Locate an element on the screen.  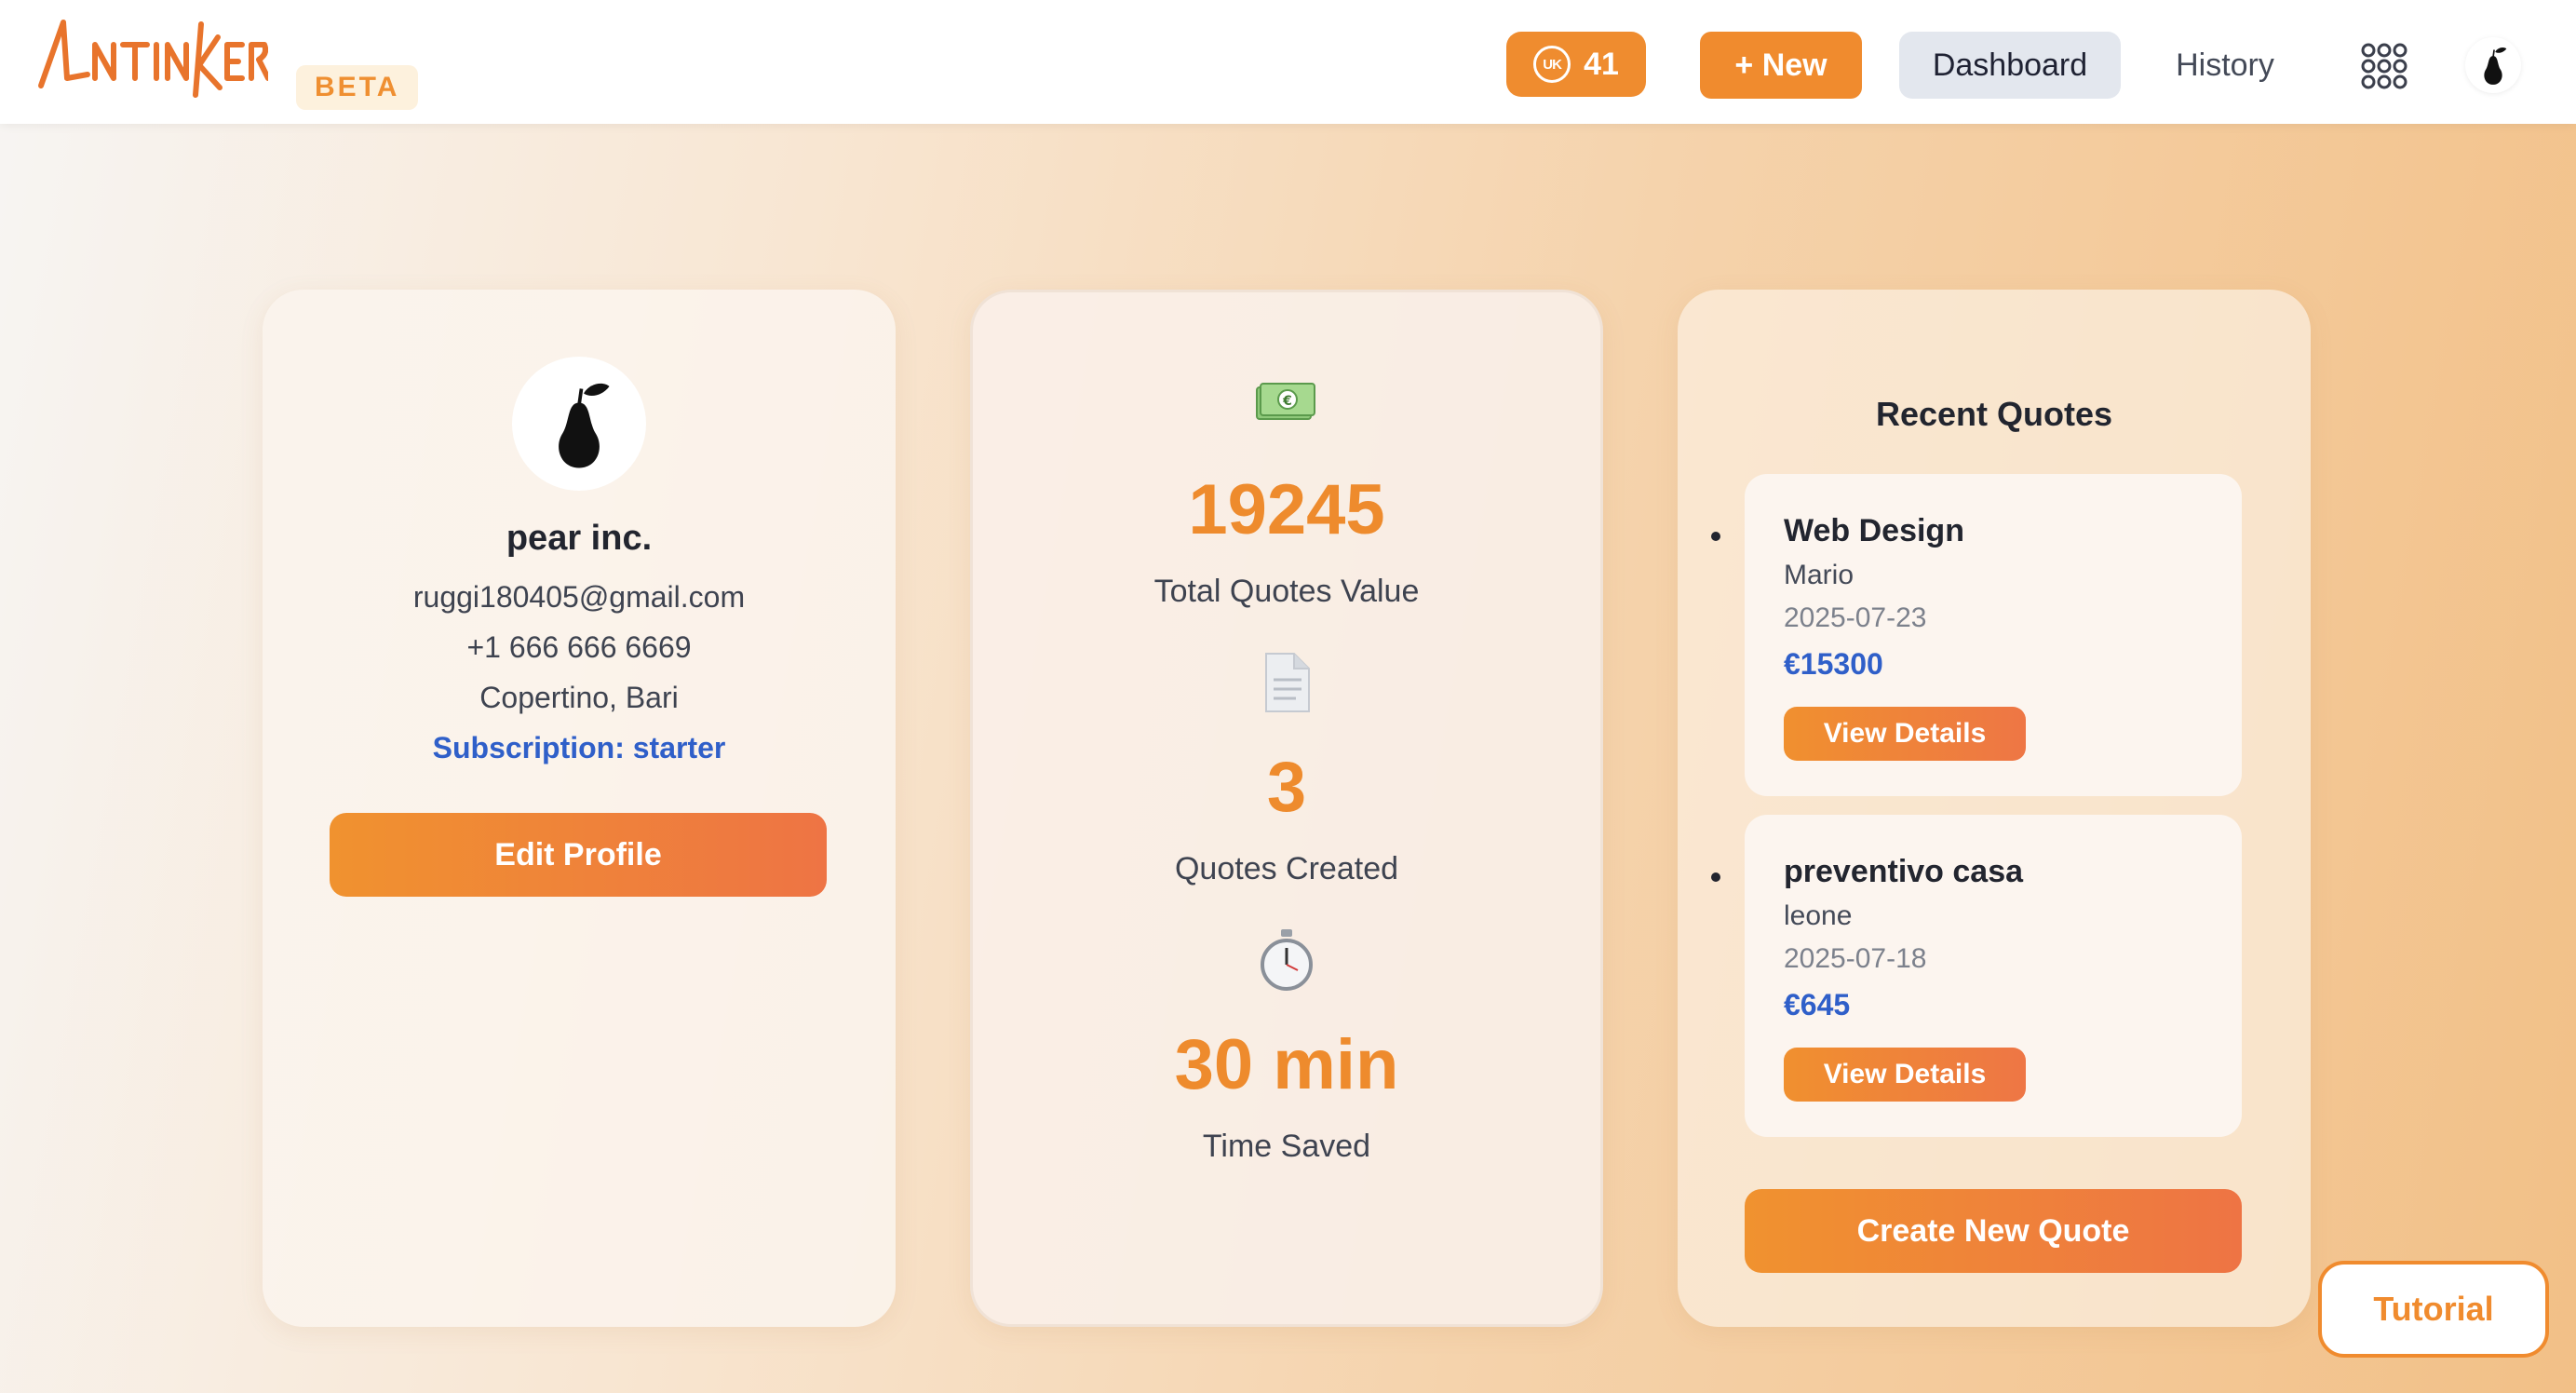
quote-date: 2025-07-23 is located at coordinates (1855, 617).